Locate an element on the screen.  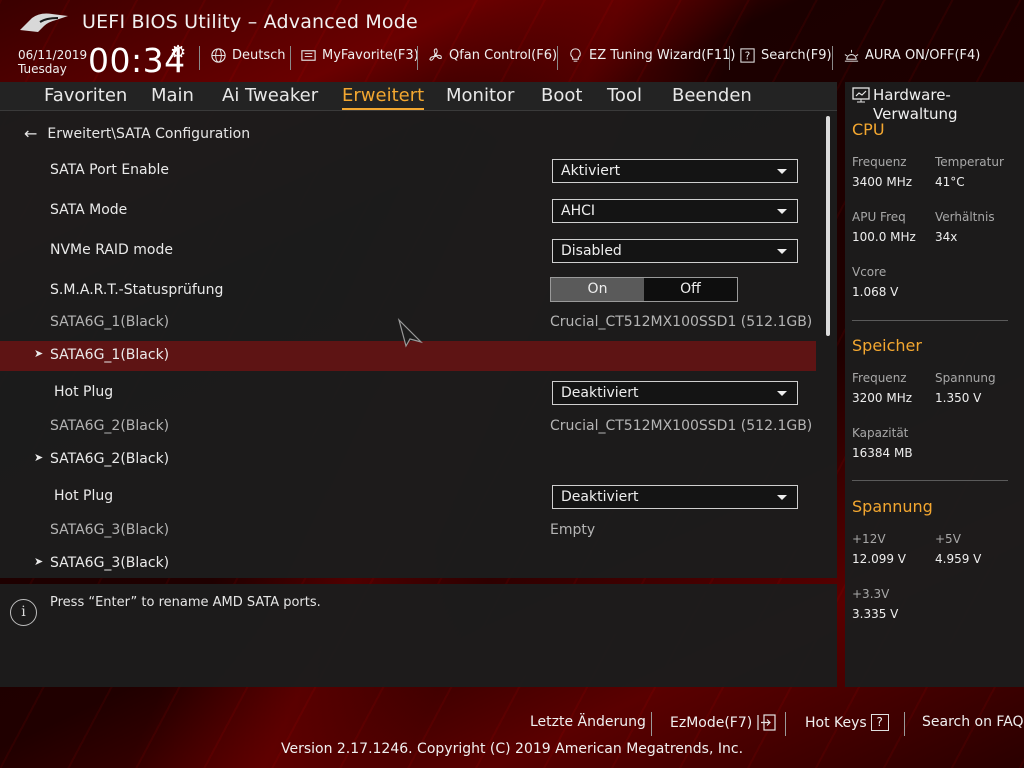
port-label: SATA6G_3(Black) is located at coordinates (110, 530).